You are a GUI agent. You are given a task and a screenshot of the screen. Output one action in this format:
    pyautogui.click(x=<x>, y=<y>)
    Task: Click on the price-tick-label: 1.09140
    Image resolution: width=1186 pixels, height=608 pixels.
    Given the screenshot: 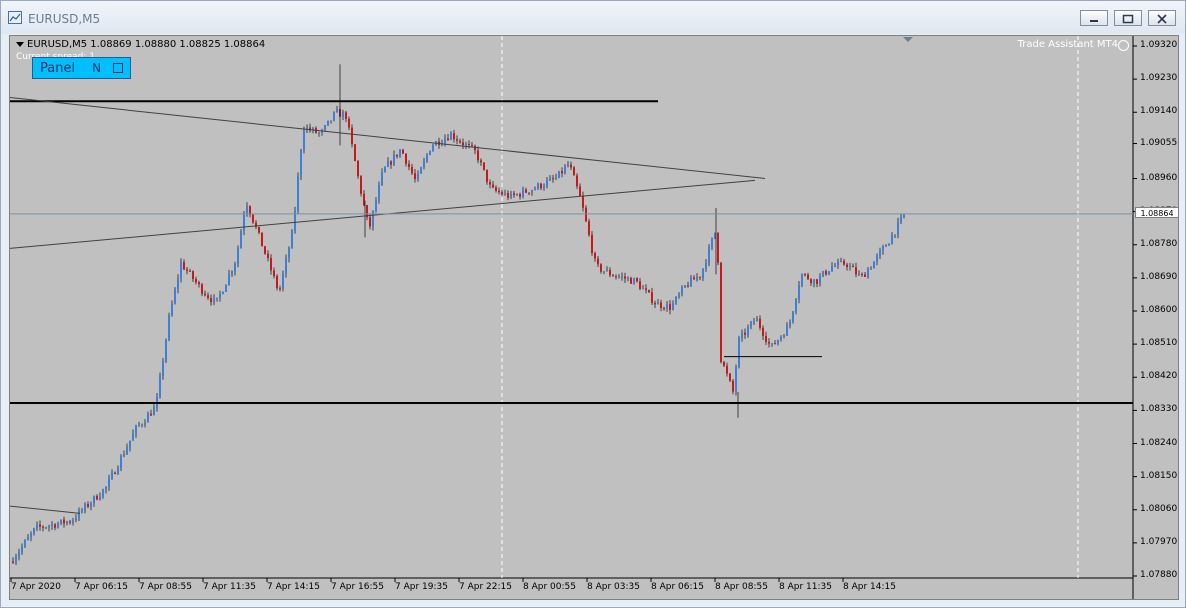 What is the action you would take?
    pyautogui.click(x=1159, y=111)
    